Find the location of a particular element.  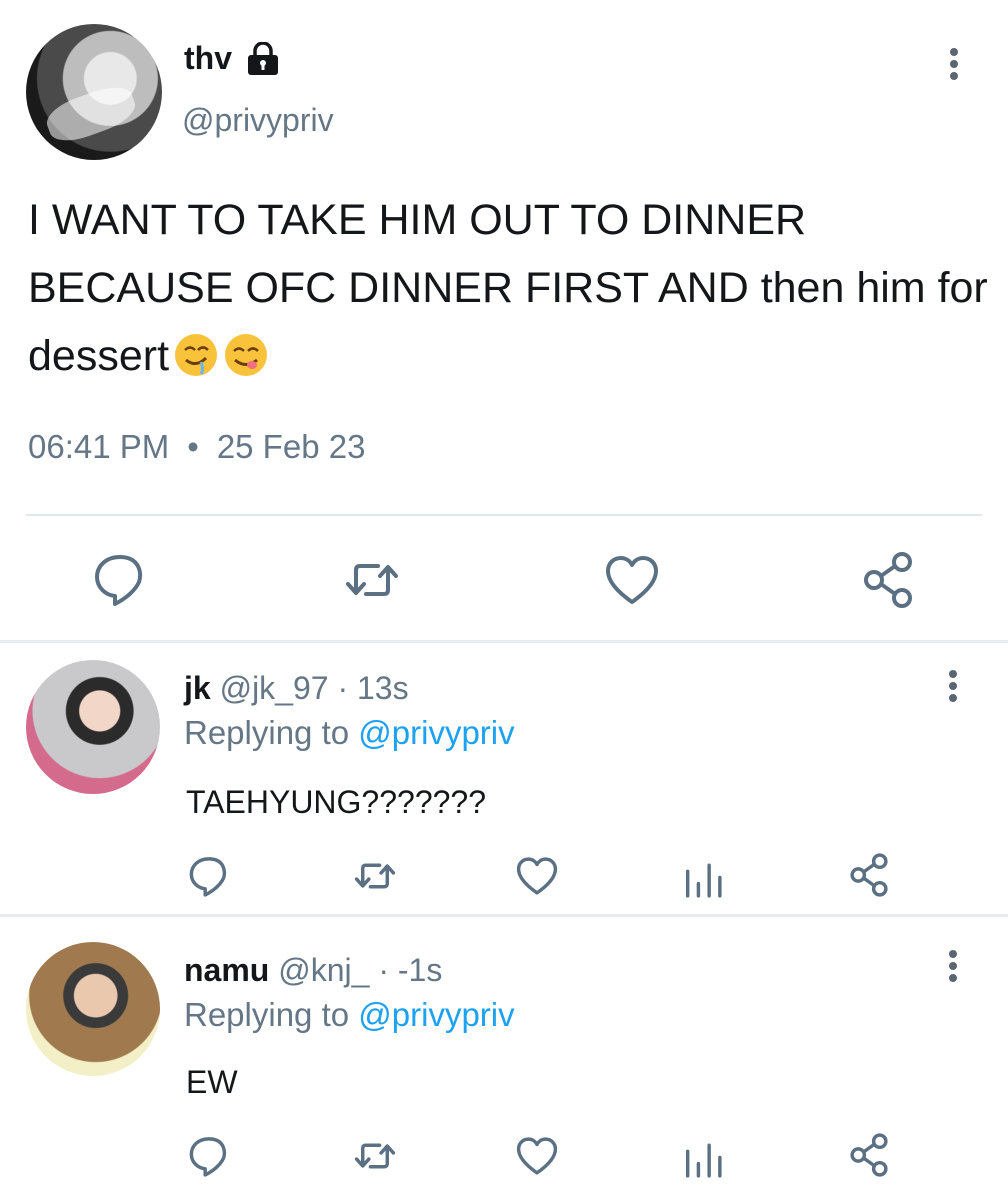

tweet-time: 06:41 PM is located at coordinates (99, 446).